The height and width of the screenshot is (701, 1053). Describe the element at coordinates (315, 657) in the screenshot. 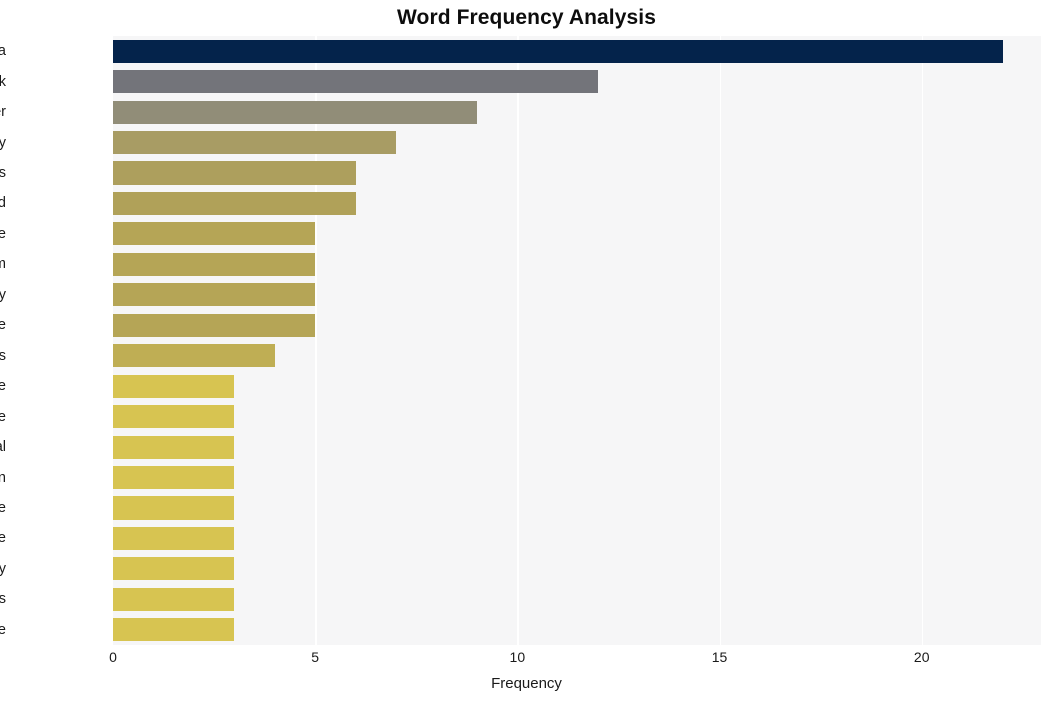

I see `x-tick-5: 5` at that location.